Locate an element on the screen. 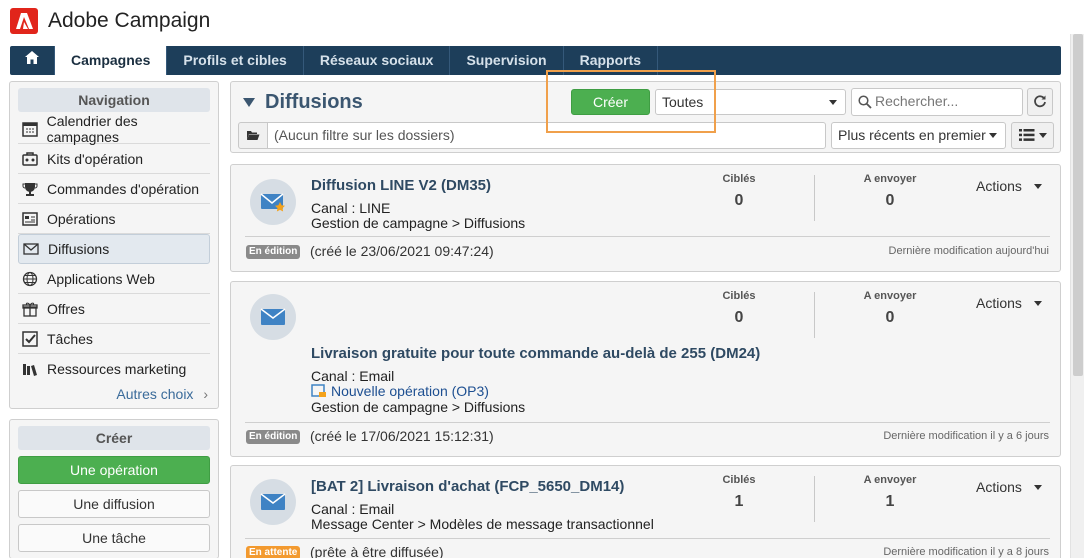  nav-item-commandes: Commandes d'opération is located at coordinates (114, 189).